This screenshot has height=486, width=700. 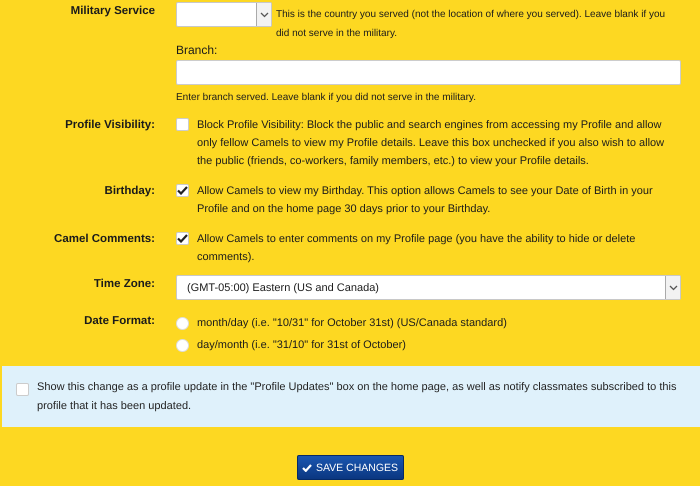 What do you see at coordinates (307, 468) in the screenshot?
I see `check-icon` at bounding box center [307, 468].